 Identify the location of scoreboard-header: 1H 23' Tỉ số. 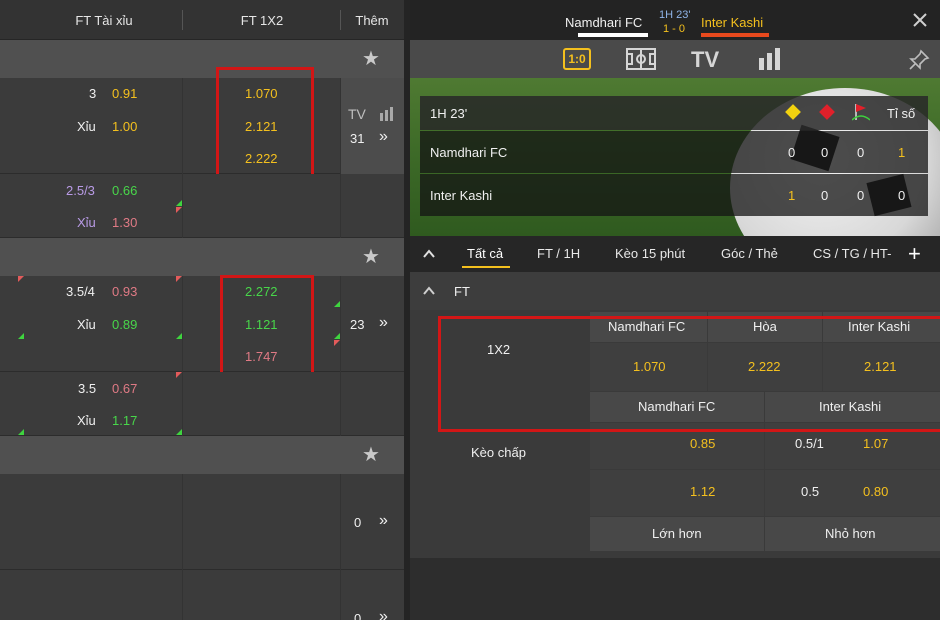
(674, 113).